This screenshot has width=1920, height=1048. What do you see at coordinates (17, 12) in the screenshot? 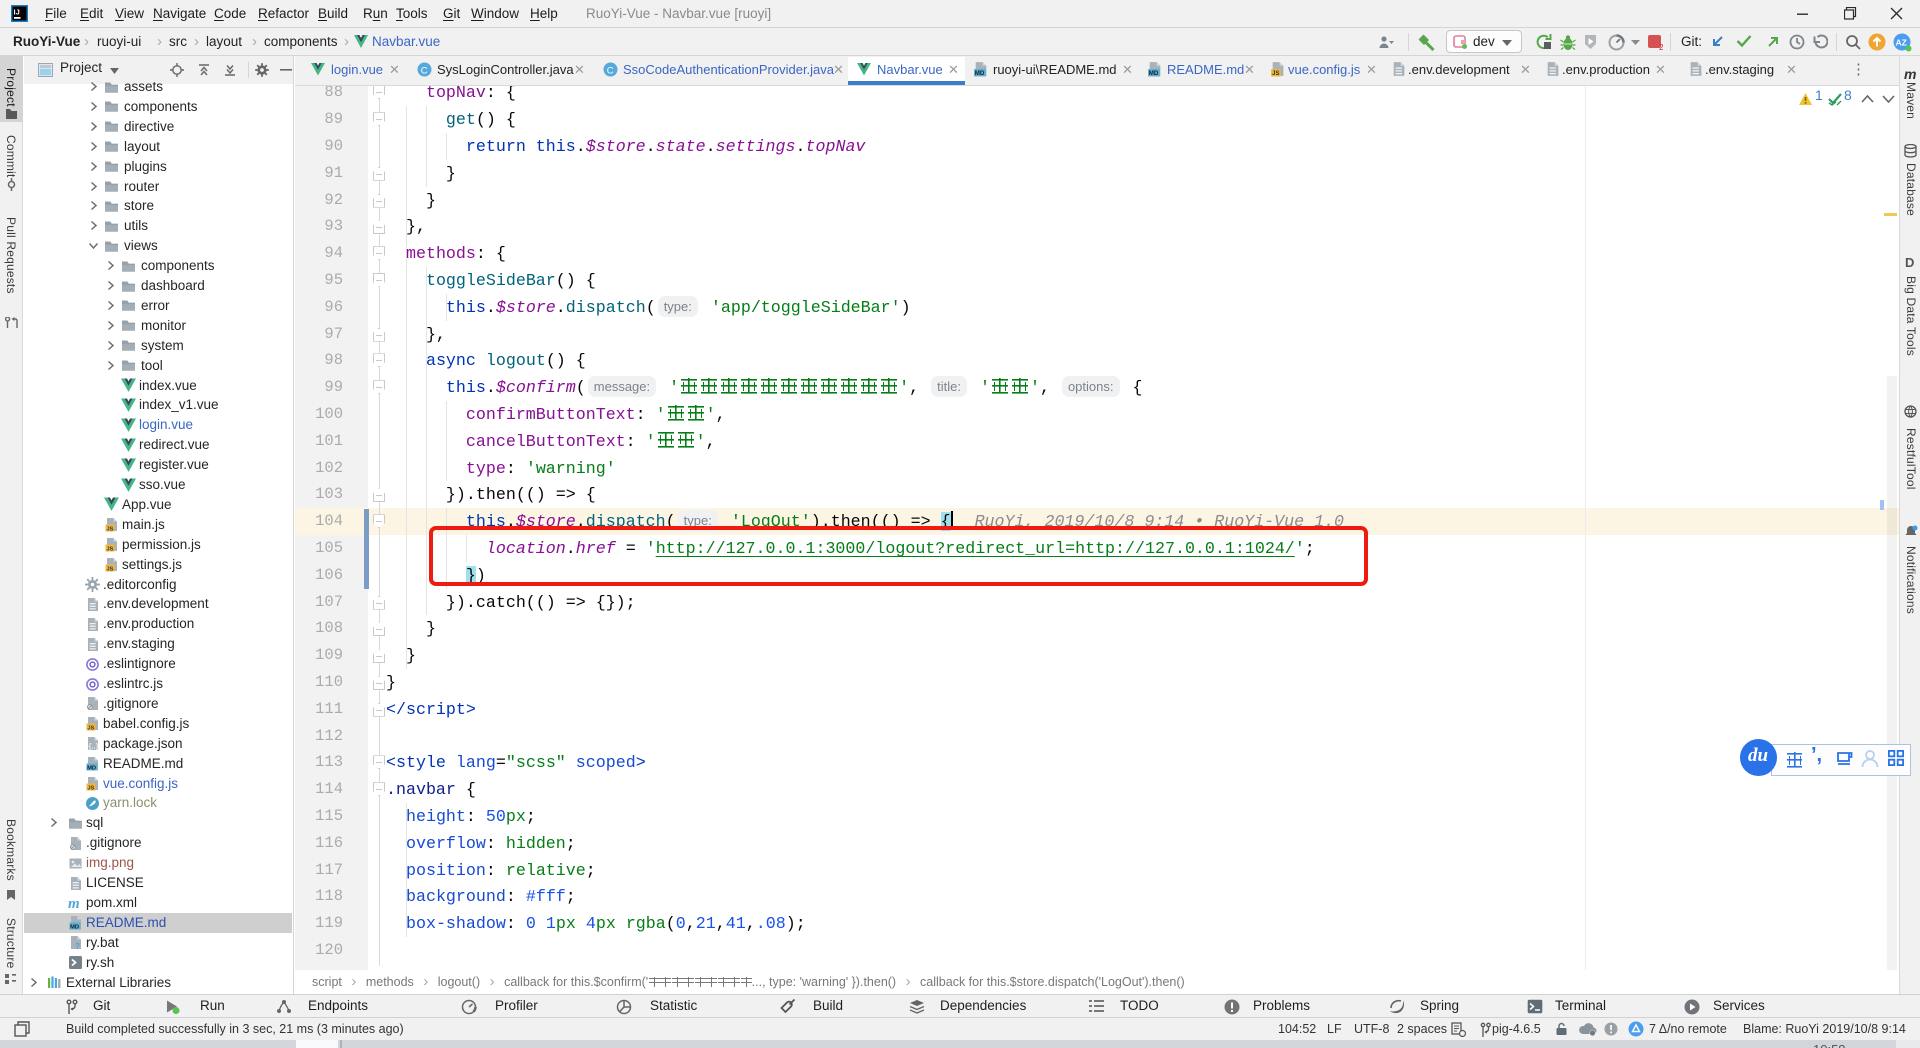
I see `svg-text: IJ` at bounding box center [17, 12].